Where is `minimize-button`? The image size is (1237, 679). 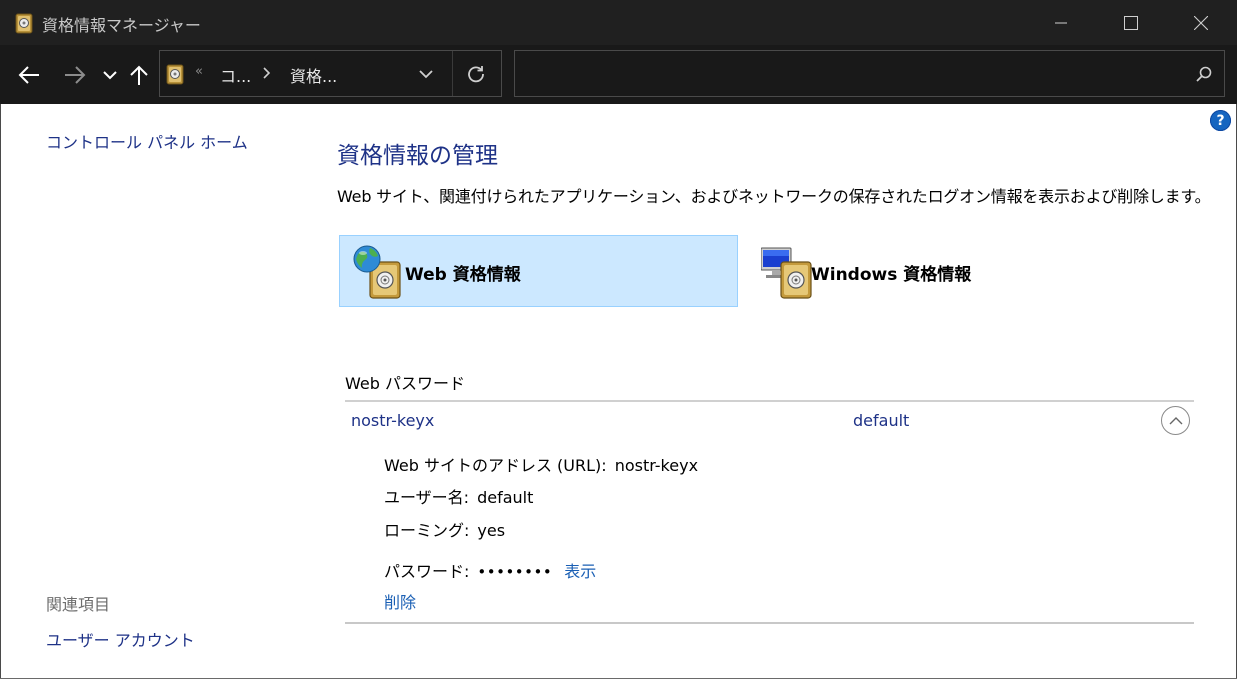
minimize-button is located at coordinates (1061, 22).